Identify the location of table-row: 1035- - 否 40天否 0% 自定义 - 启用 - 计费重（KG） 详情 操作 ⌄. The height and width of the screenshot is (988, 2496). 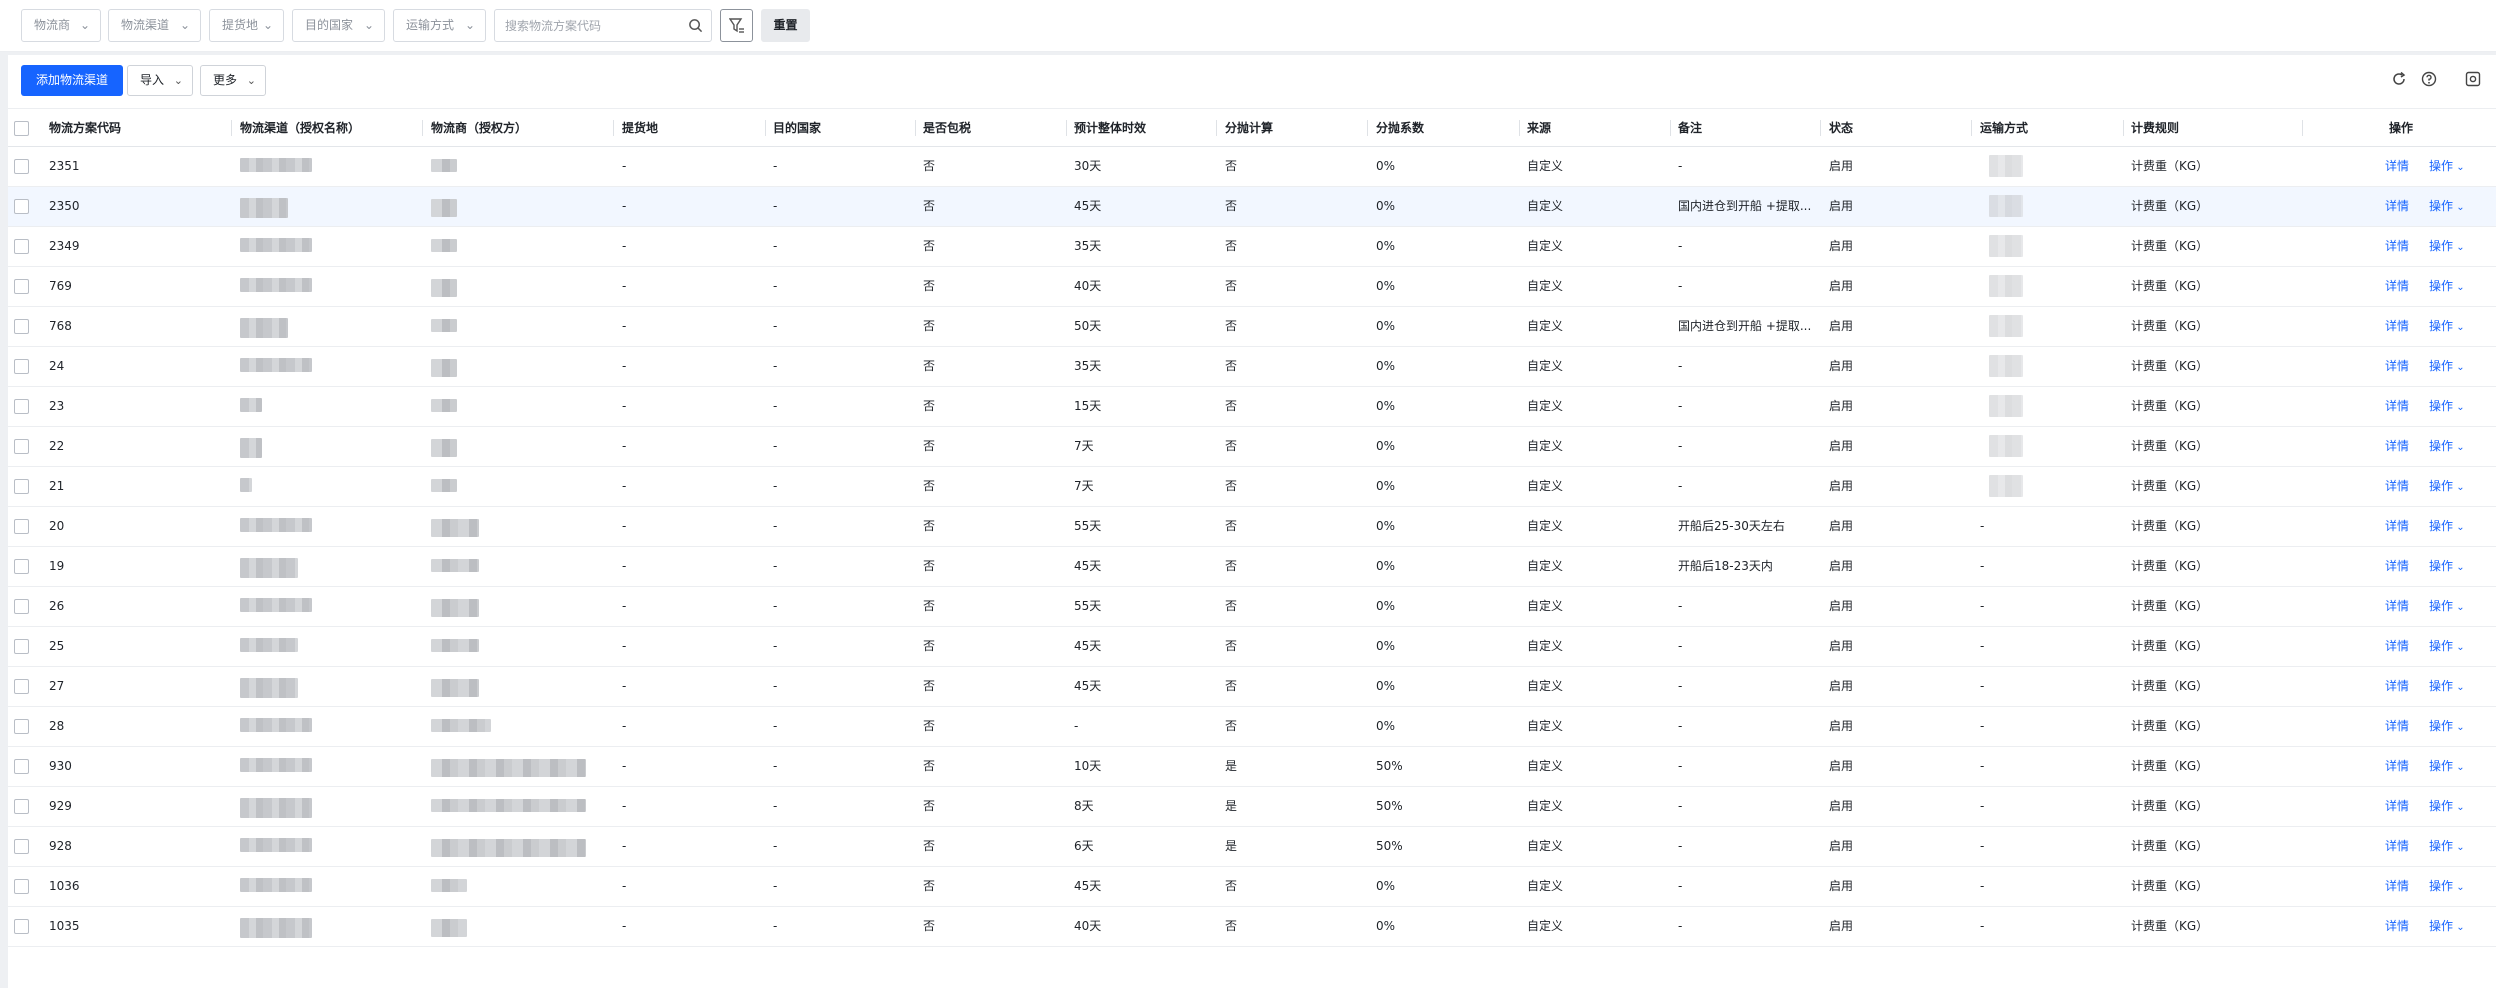
(1252, 927).